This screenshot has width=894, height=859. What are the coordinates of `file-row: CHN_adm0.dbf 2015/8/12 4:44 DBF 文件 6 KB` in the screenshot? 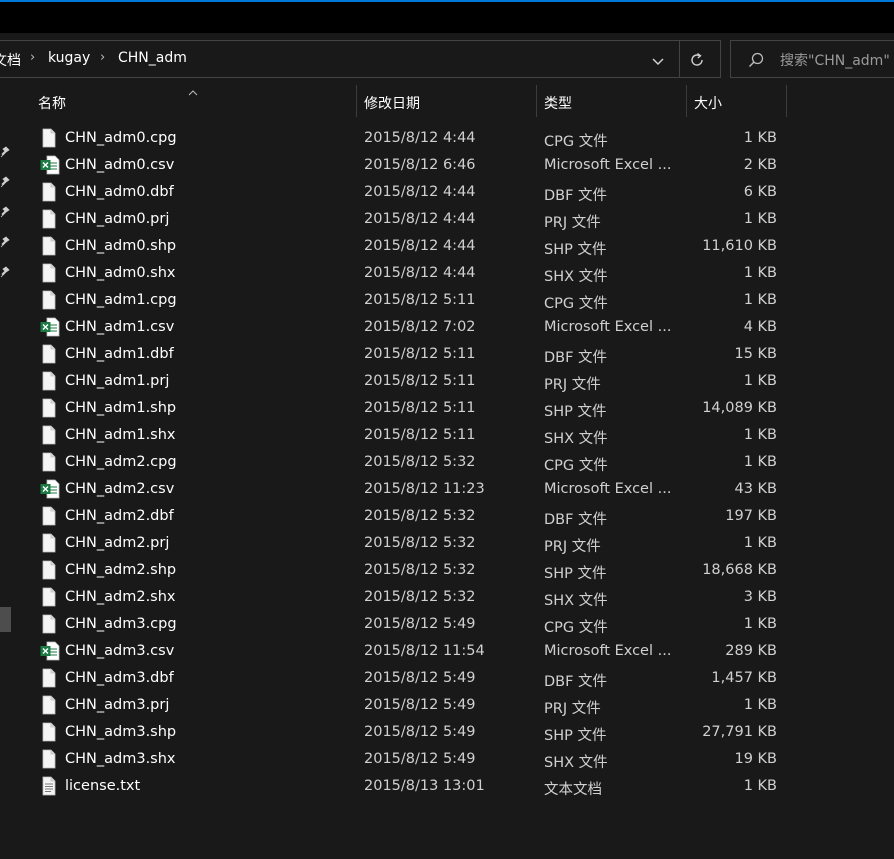 It's located at (447, 193).